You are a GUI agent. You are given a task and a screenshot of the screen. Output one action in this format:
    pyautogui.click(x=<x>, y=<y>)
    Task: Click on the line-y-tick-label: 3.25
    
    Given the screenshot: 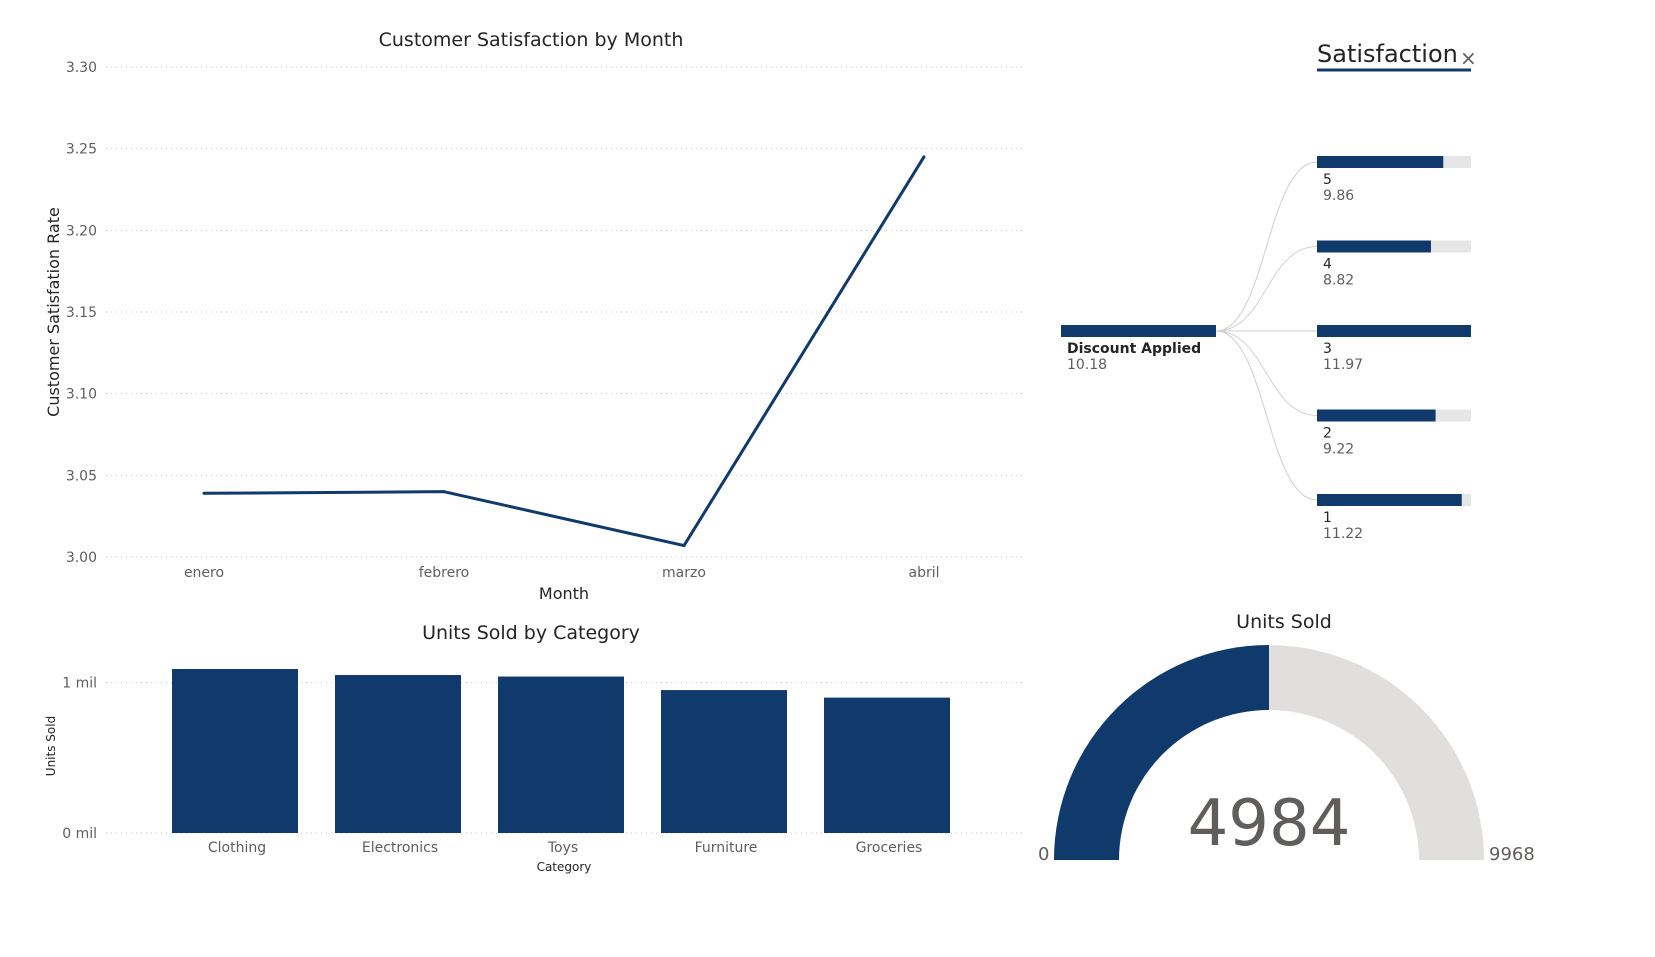 What is the action you would take?
    pyautogui.click(x=81, y=150)
    